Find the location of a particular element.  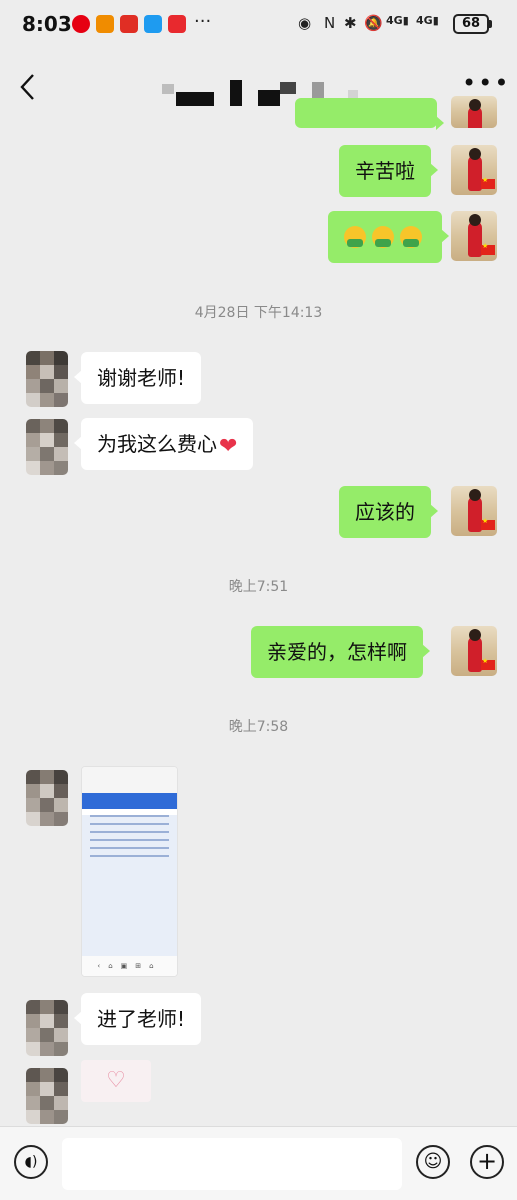

emoji-picker-button: ☺ is located at coordinates (433, 1162).